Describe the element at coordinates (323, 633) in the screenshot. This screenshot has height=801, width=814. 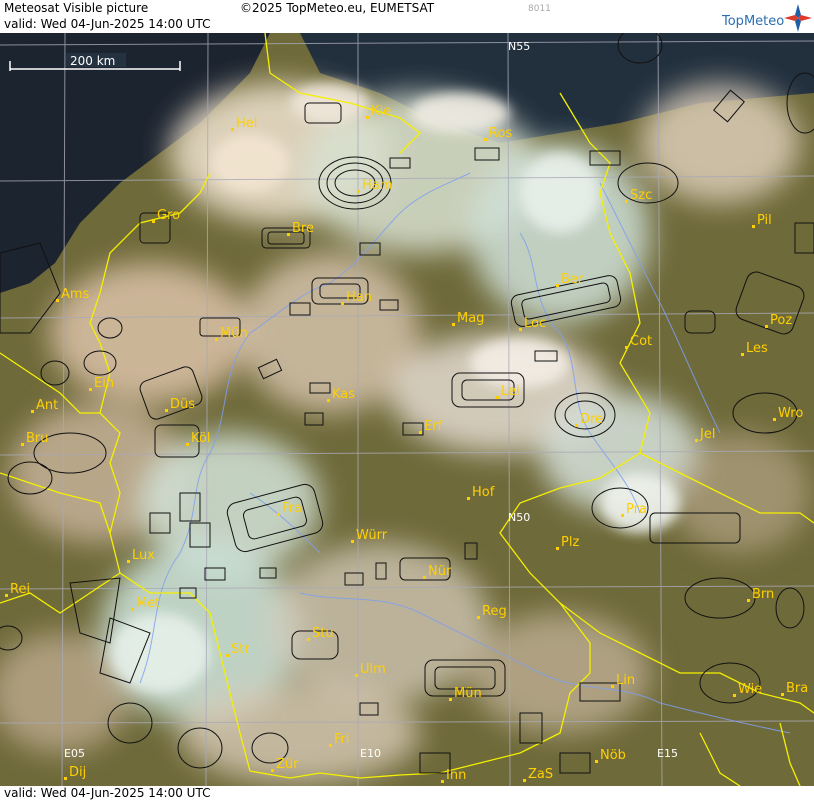
I see `city-label: Stu` at that location.